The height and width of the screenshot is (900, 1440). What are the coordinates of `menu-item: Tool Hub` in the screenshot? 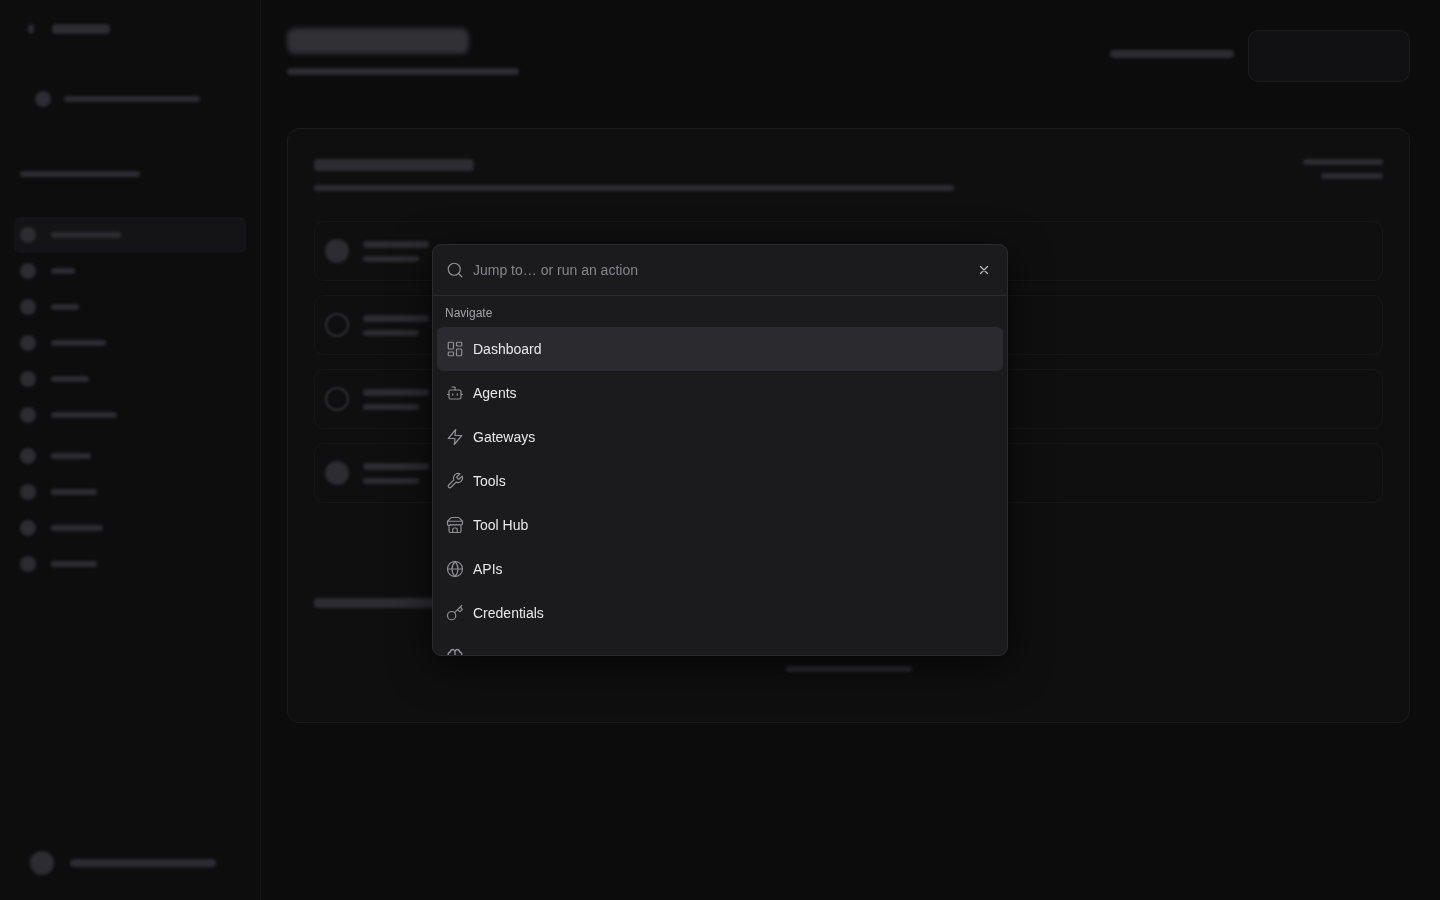 It's located at (720, 525).